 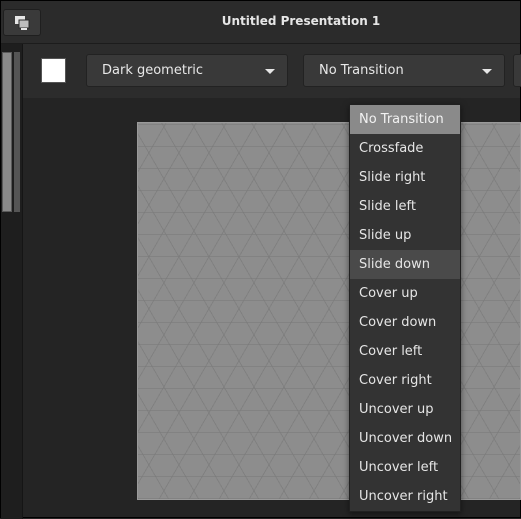 I want to click on title-bar: Untitled Presentation 1, so click(x=260, y=22).